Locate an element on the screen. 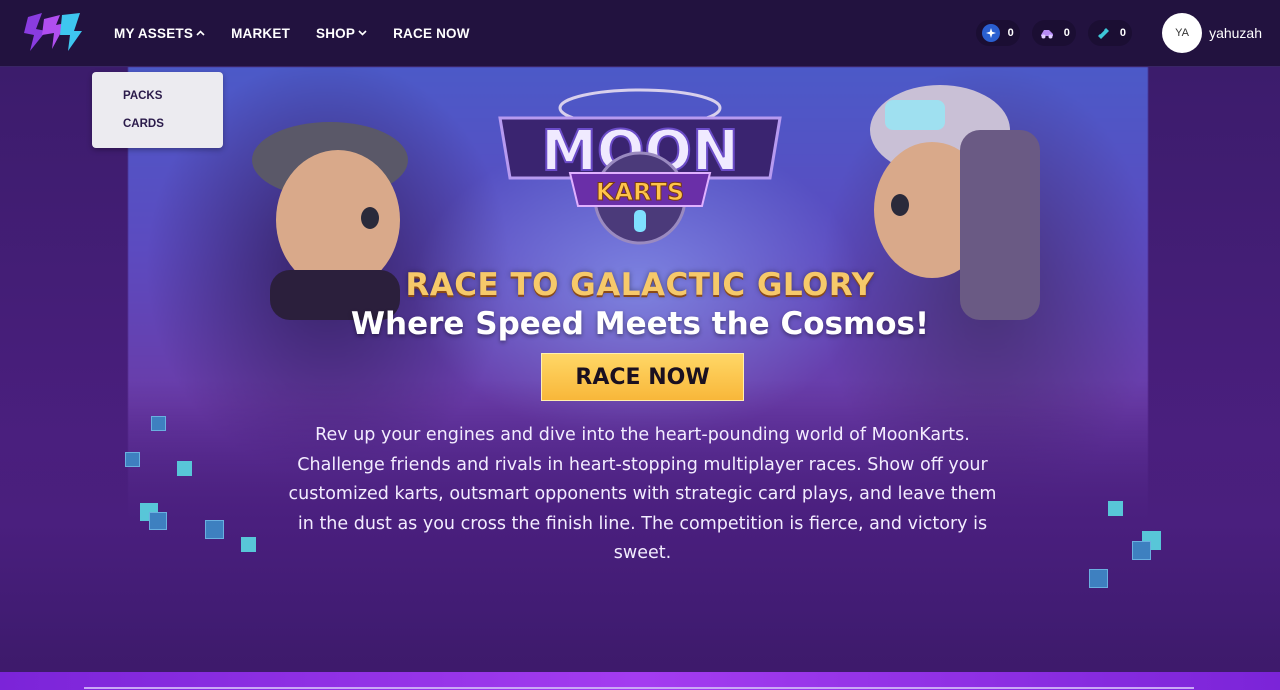 The image size is (1280, 690). star-token-icon is located at coordinates (990, 33).